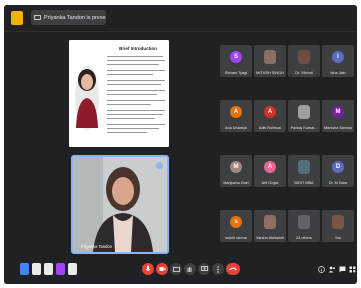  I want to click on participant-tile: A Anu Dhamija, so click(236, 116).